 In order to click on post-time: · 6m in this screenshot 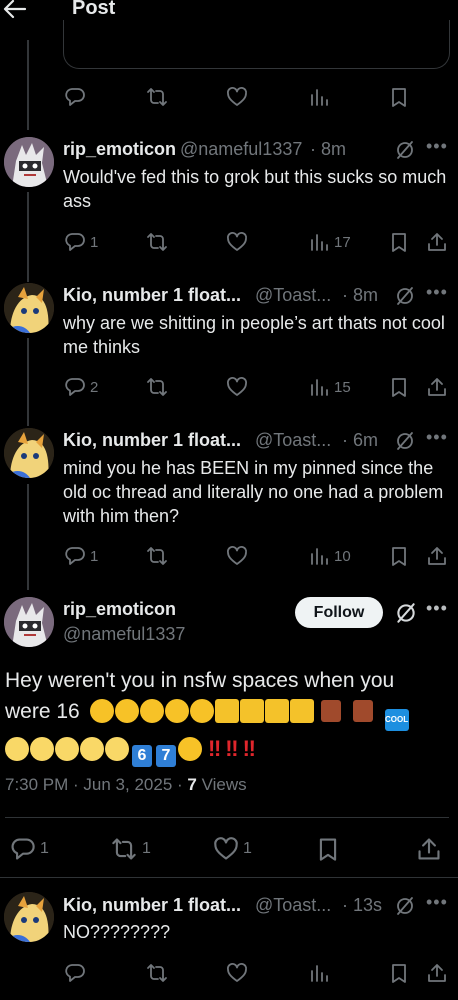, I will do `click(360, 440)`.